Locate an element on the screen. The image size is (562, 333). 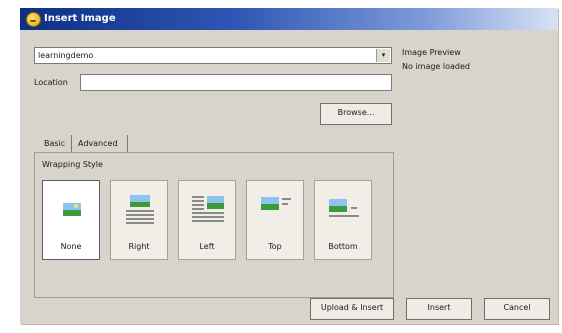
smiley-icon is located at coordinates (33, 19).